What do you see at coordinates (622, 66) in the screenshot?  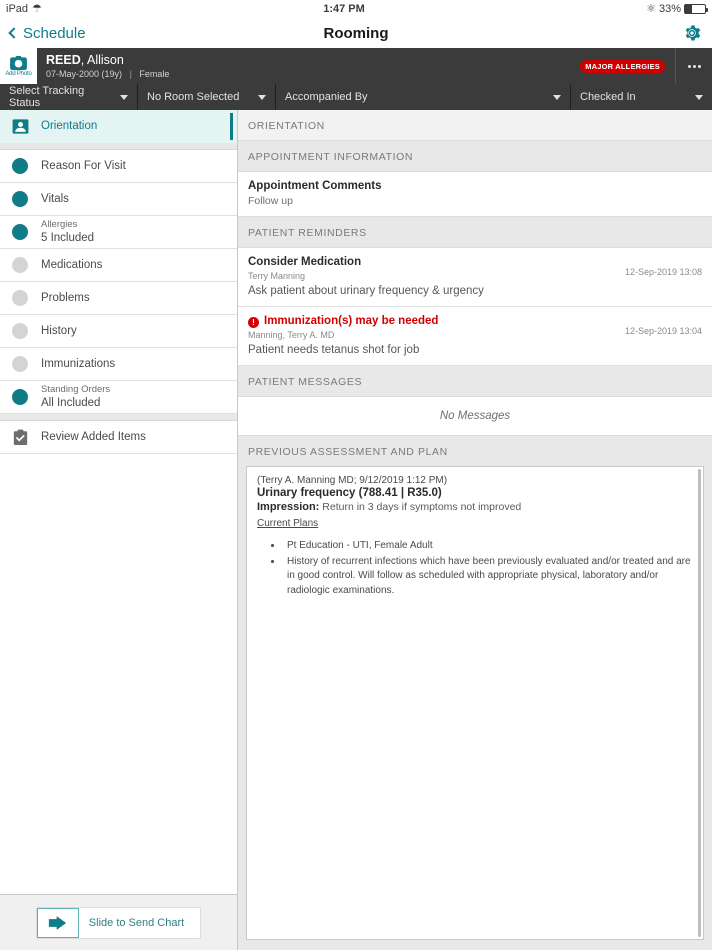 I see `major-allergies-badge: MAJOR ALLERGIES` at bounding box center [622, 66].